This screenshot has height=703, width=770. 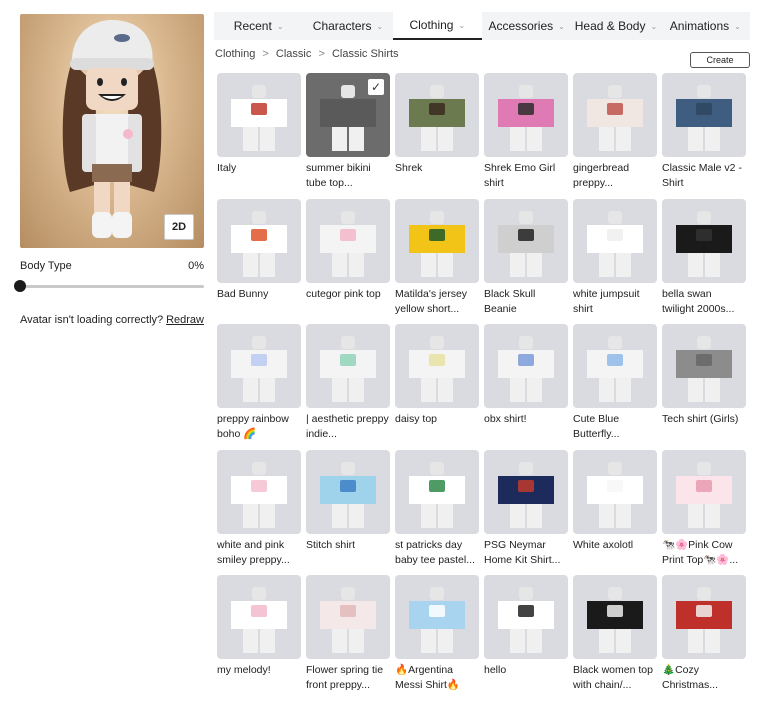 I want to click on body-type-slider, so click(x=109, y=286).